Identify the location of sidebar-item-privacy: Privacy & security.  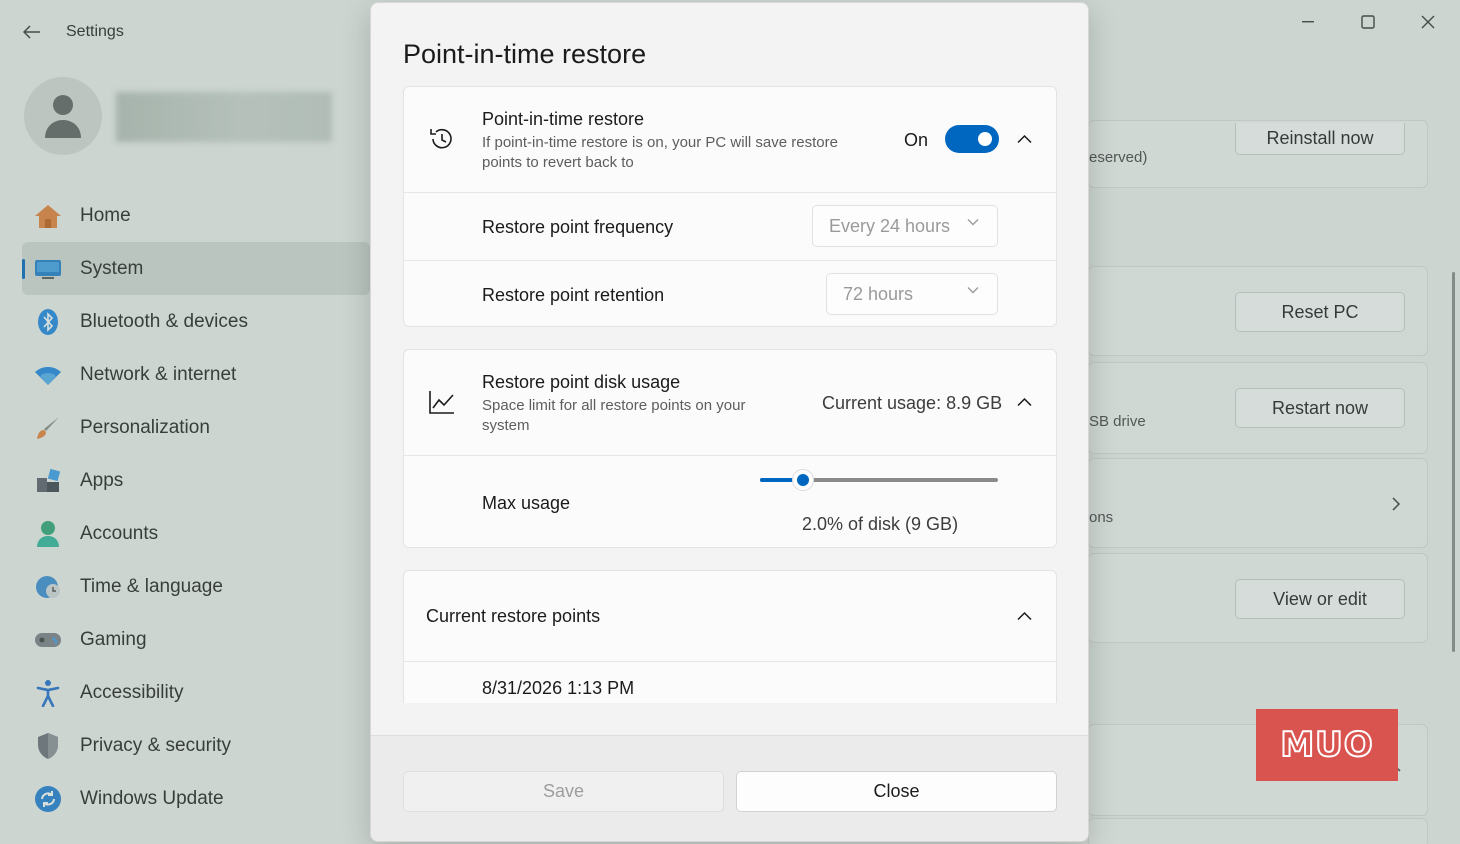
(196, 745).